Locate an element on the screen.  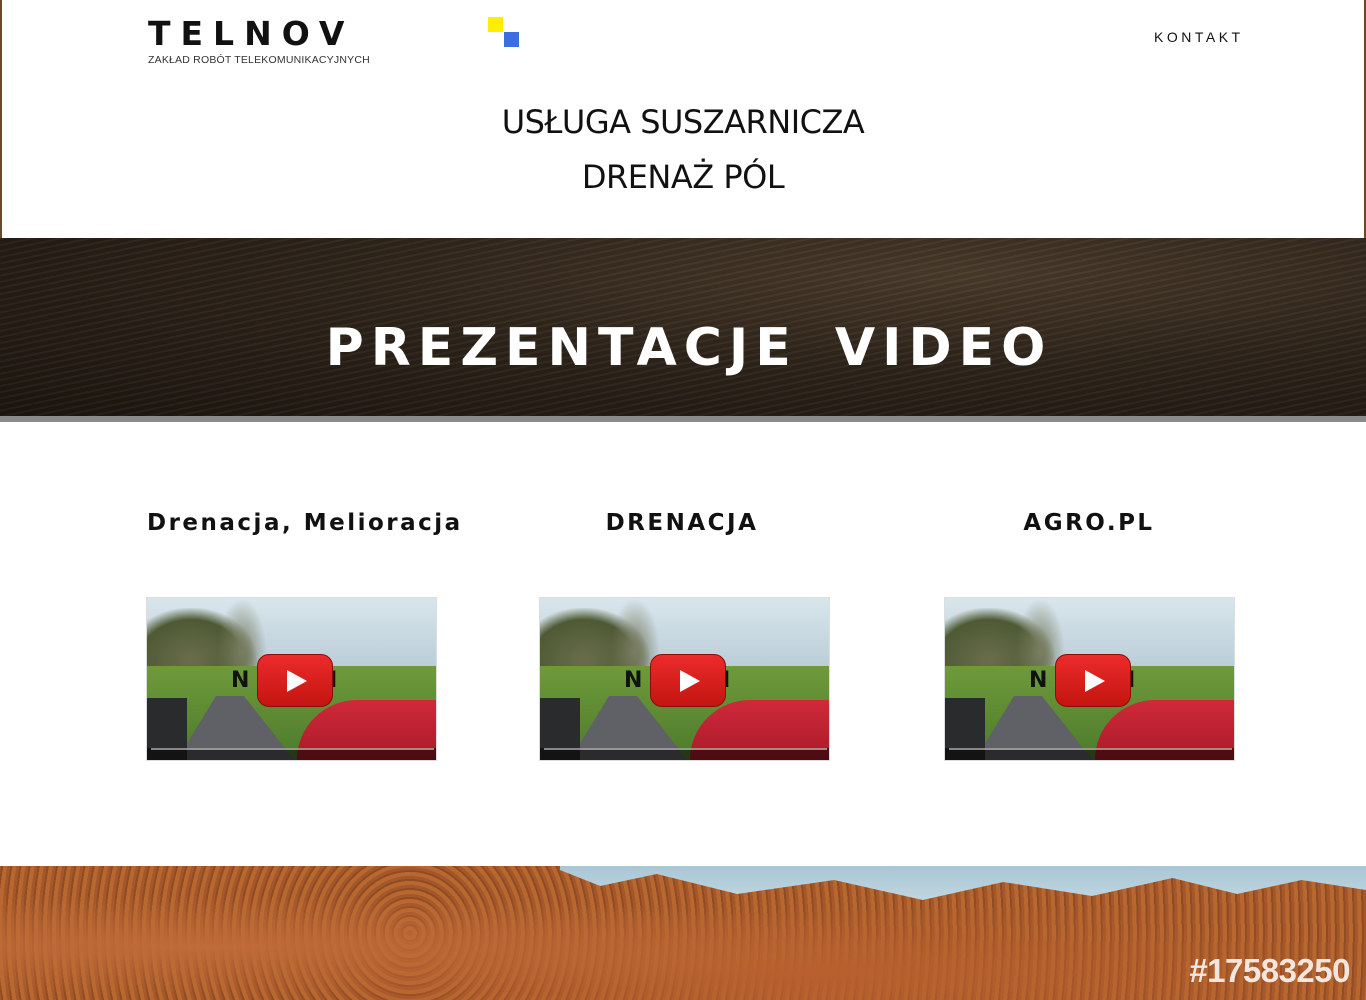
image-watermark: #17583250 is located at coordinates (1269, 970).